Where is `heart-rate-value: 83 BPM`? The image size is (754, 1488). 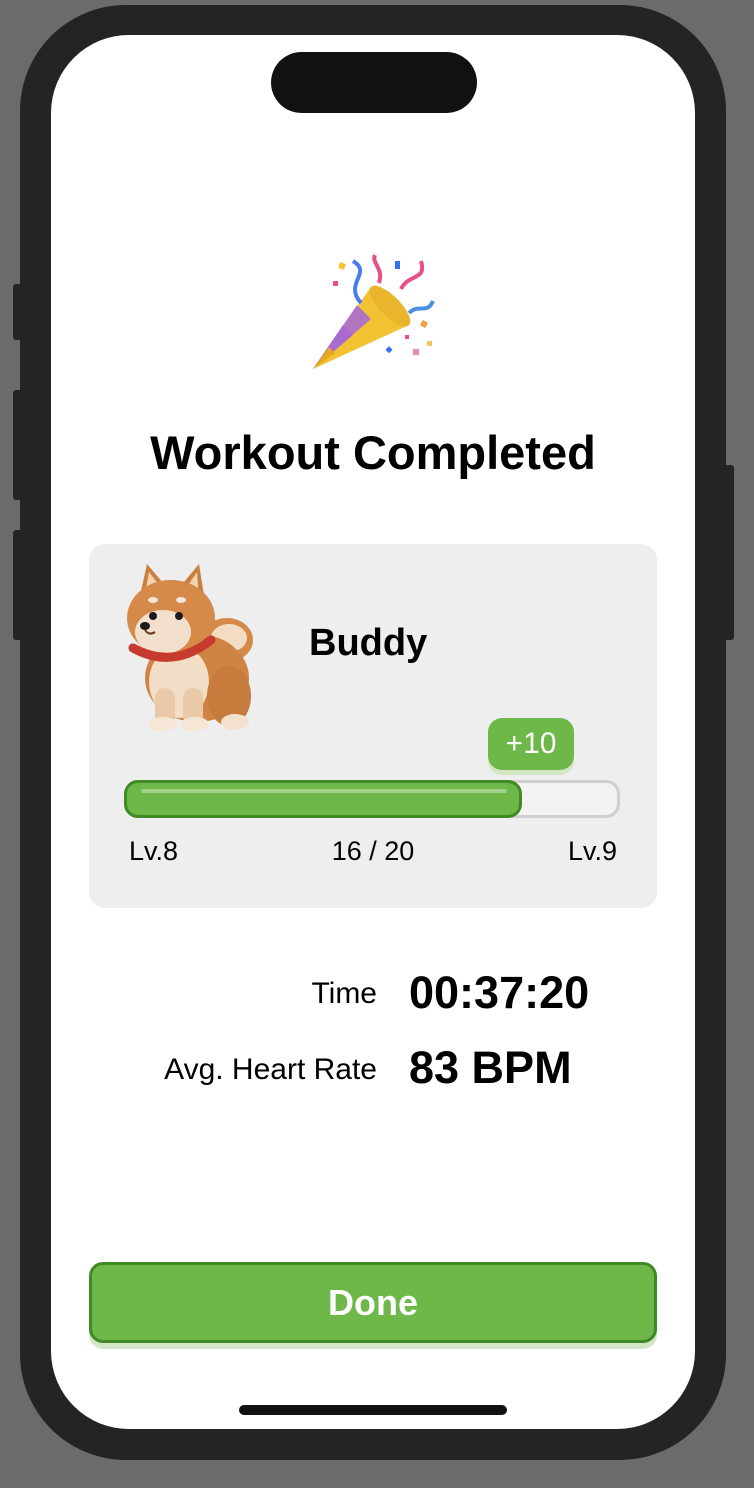
heart-rate-value: 83 BPM is located at coordinates (490, 1067).